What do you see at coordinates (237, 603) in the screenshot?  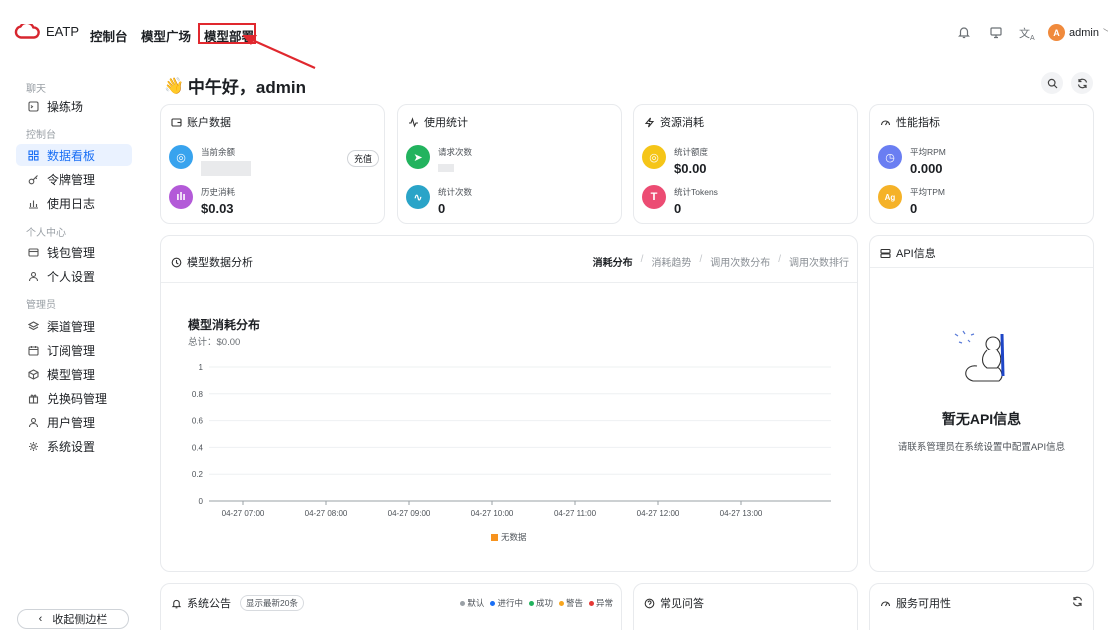 I see `card-header: 系统公告 显示最新20条` at bounding box center [237, 603].